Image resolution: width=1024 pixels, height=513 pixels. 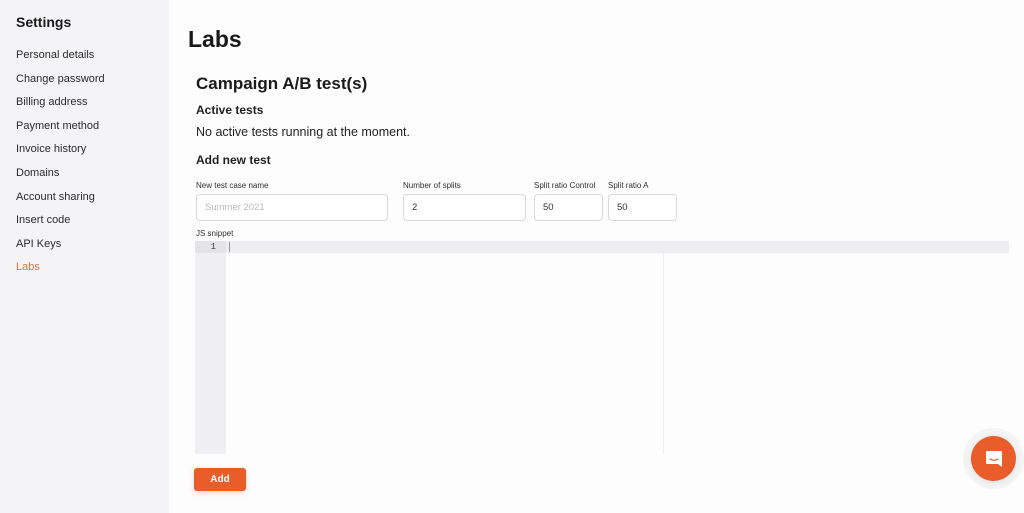 What do you see at coordinates (565, 185) in the screenshot?
I see `ratio-control-label: Split ratio Control` at bounding box center [565, 185].